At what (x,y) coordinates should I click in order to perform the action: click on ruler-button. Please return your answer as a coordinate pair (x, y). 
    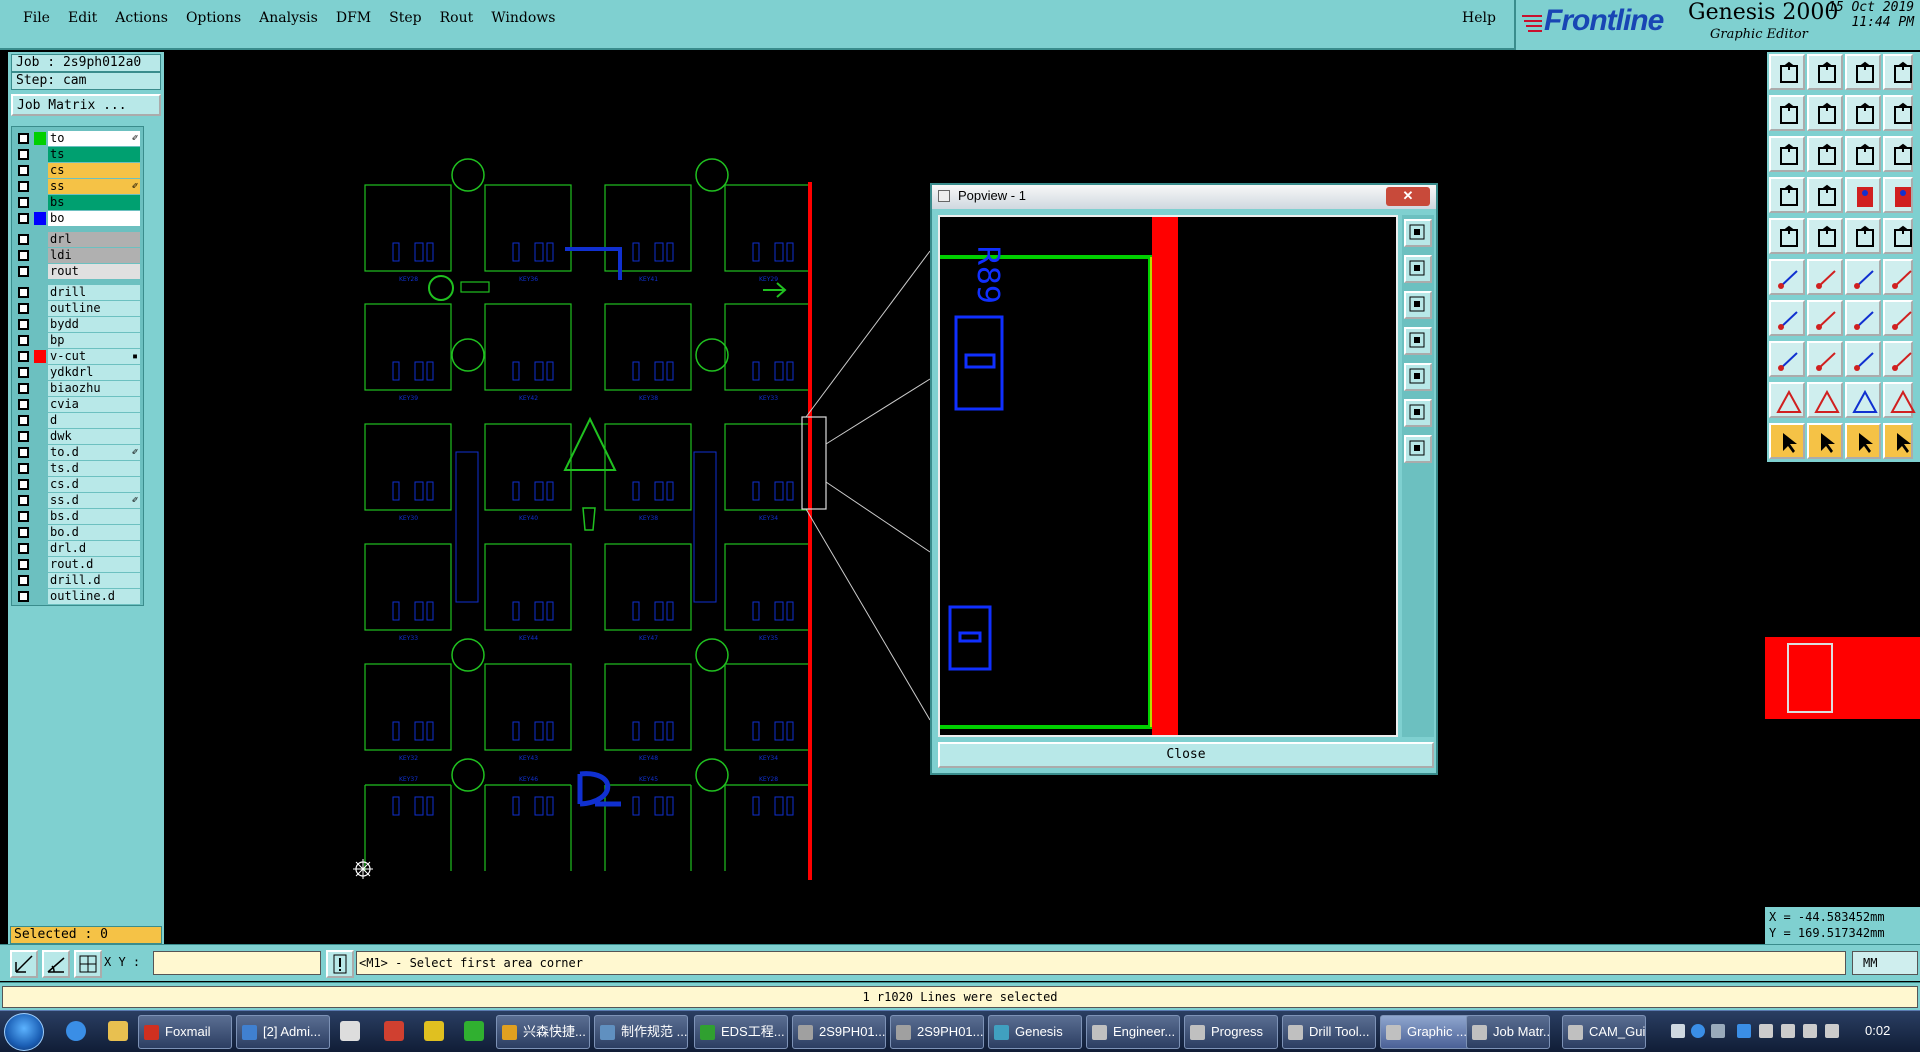
    Looking at the image, I should click on (1863, 236).